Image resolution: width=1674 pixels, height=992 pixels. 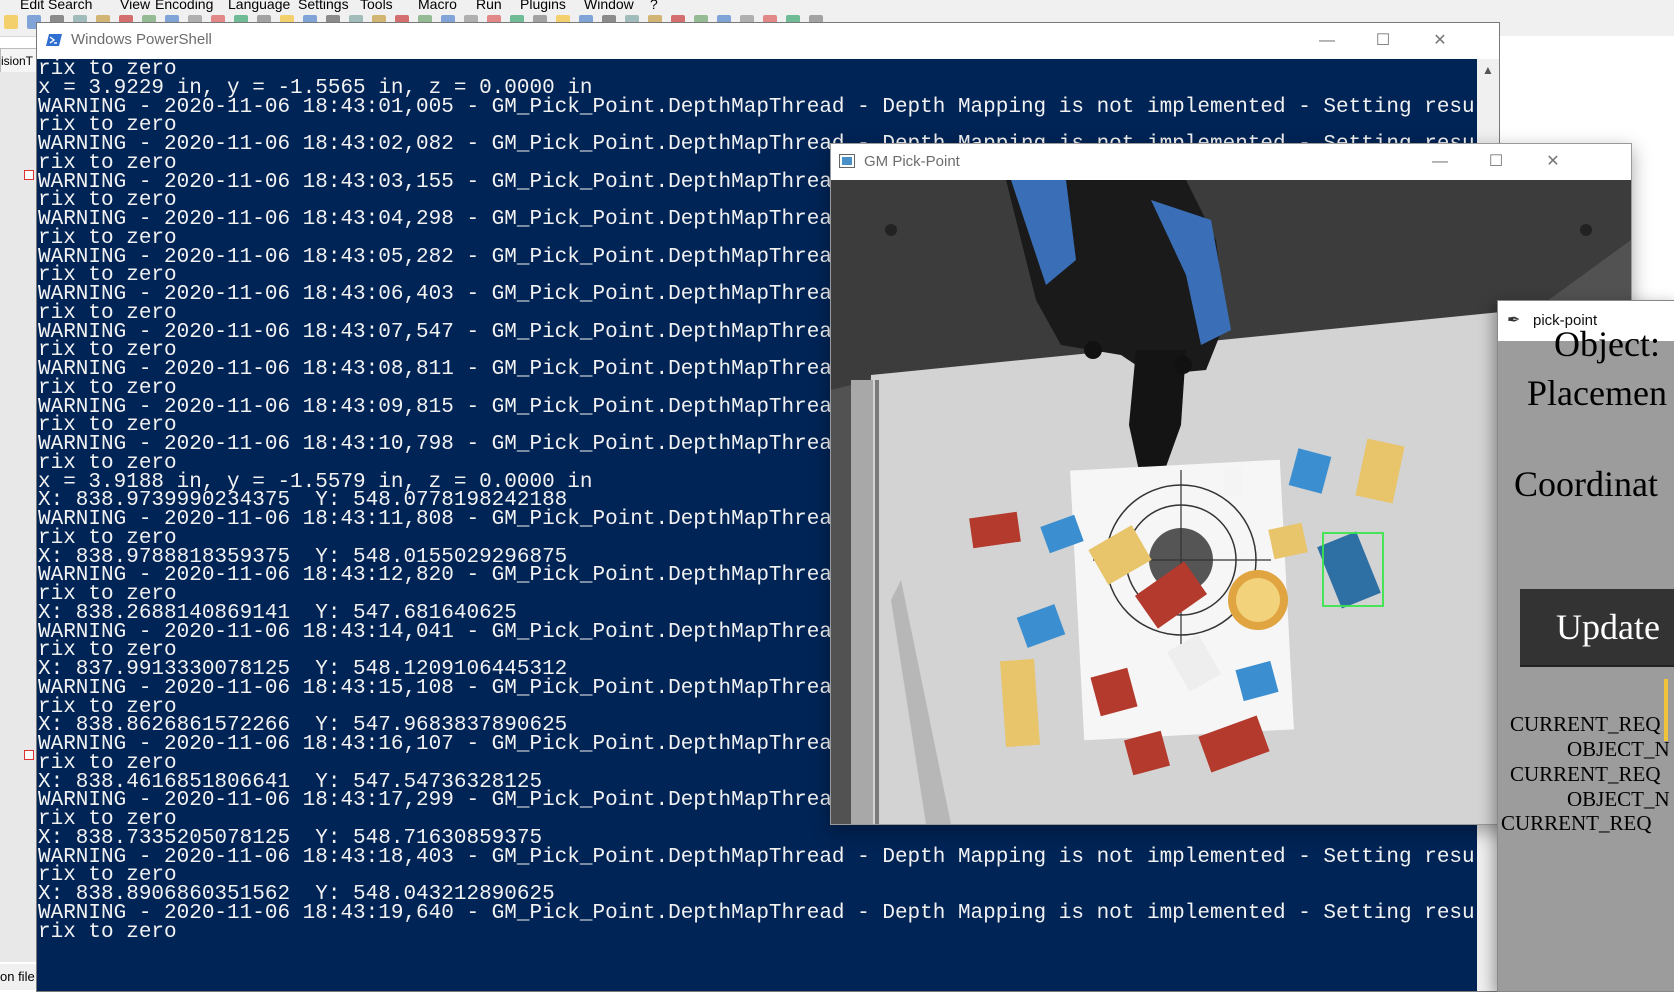 What do you see at coordinates (18, 517) in the screenshot?
I see `editor-gutter` at bounding box center [18, 517].